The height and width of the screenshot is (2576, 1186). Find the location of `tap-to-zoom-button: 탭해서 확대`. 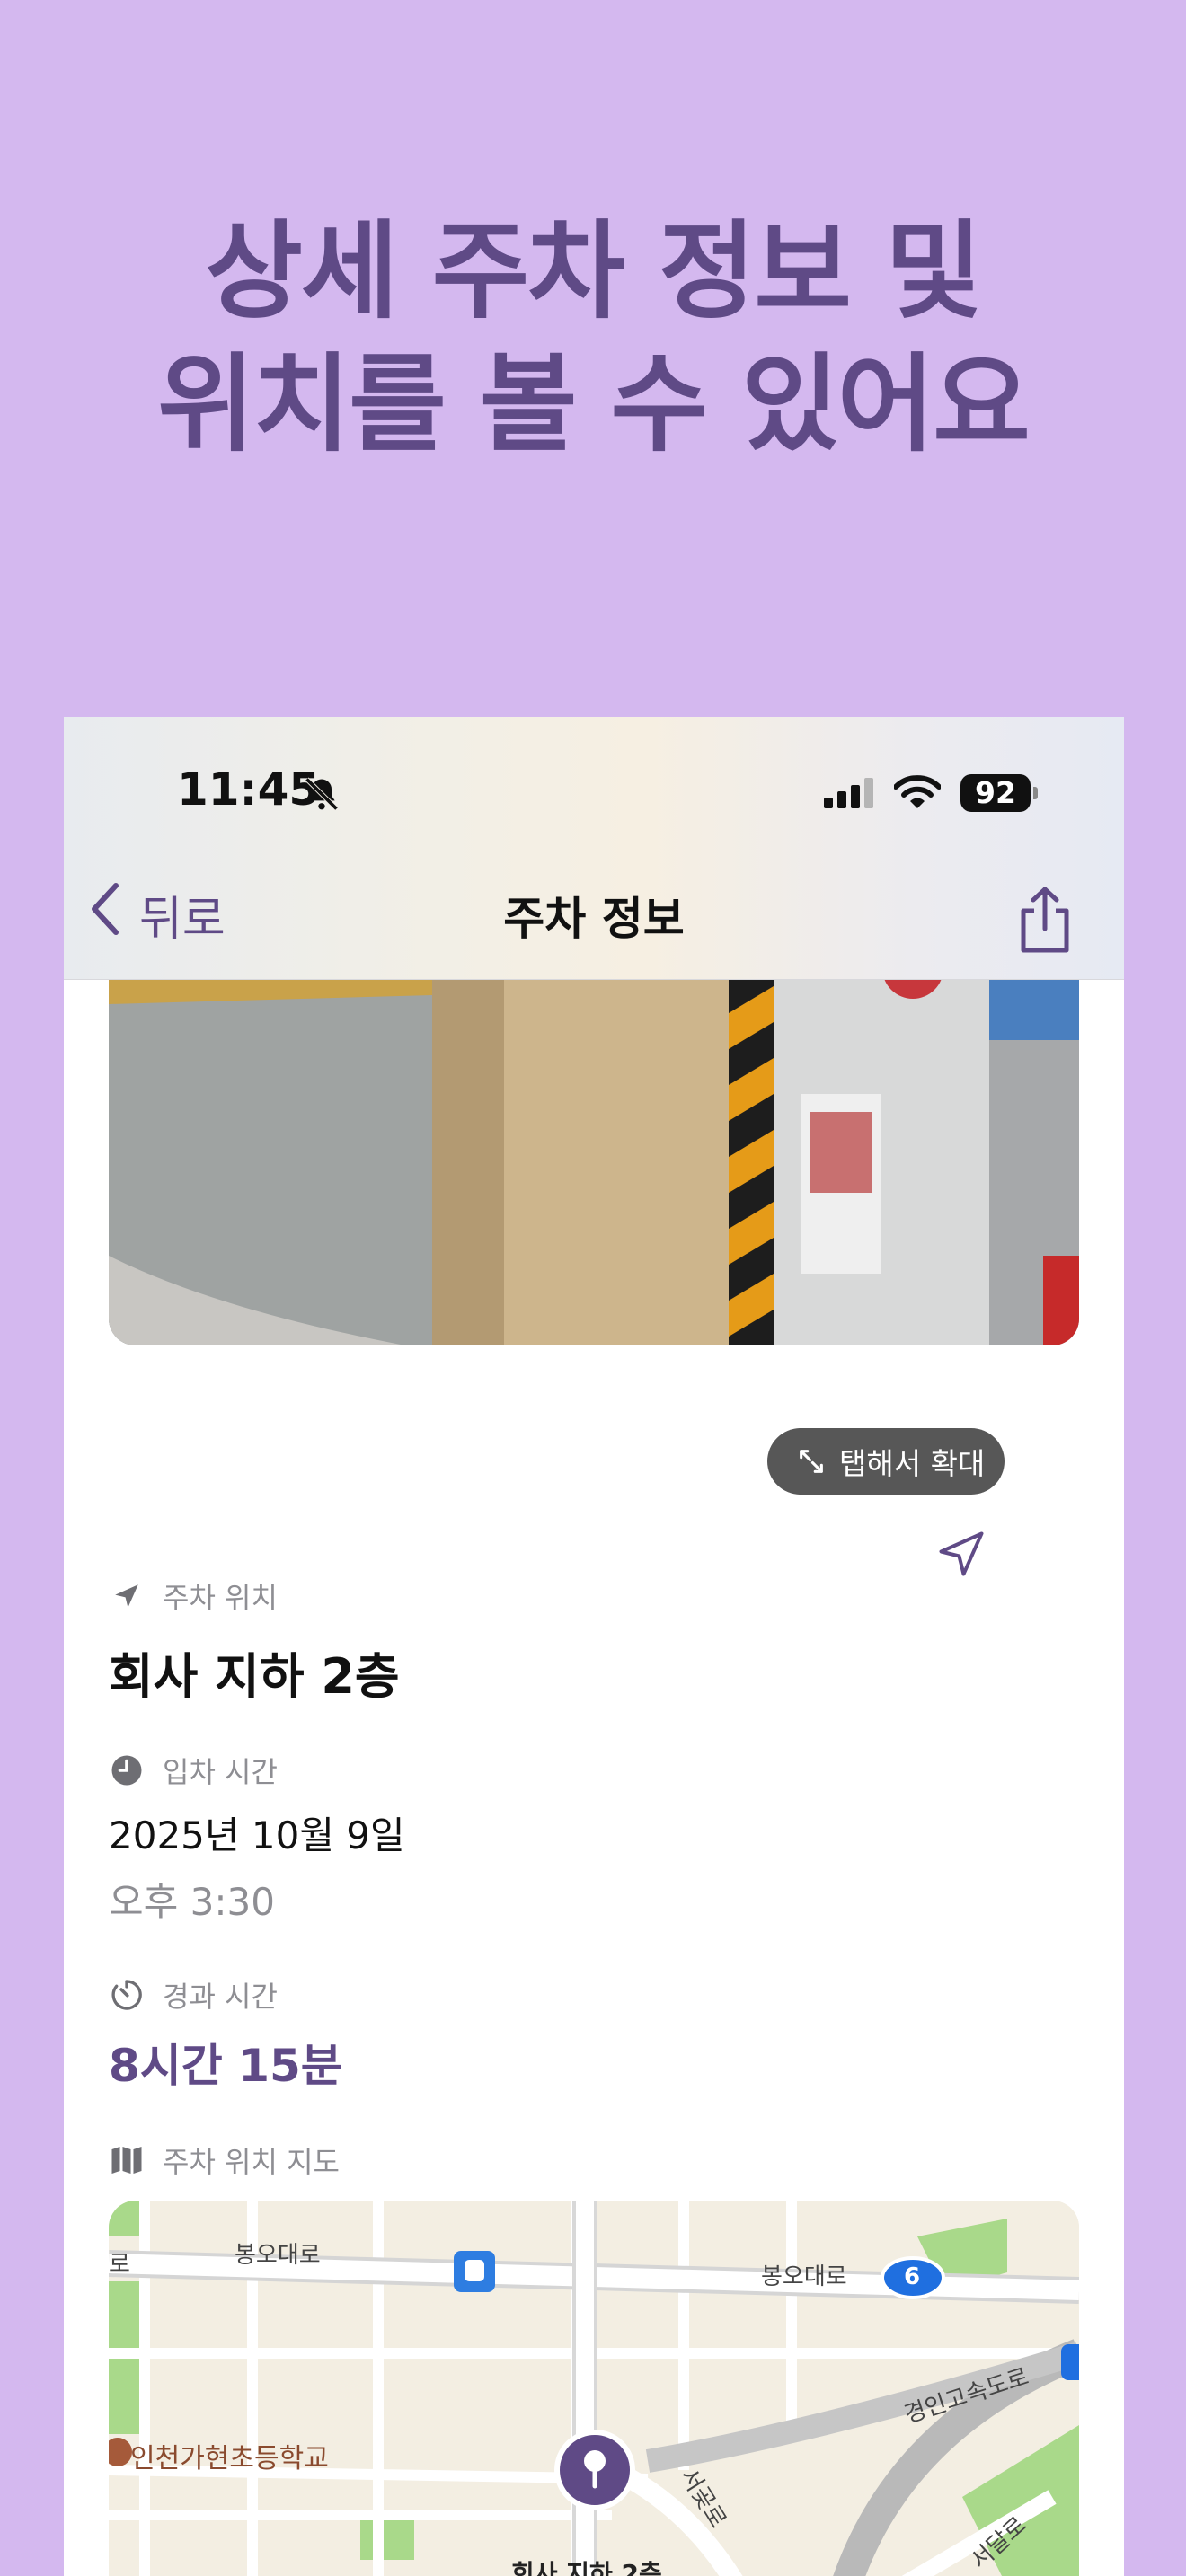

tap-to-zoom-button: 탭해서 확대 is located at coordinates (886, 1461).